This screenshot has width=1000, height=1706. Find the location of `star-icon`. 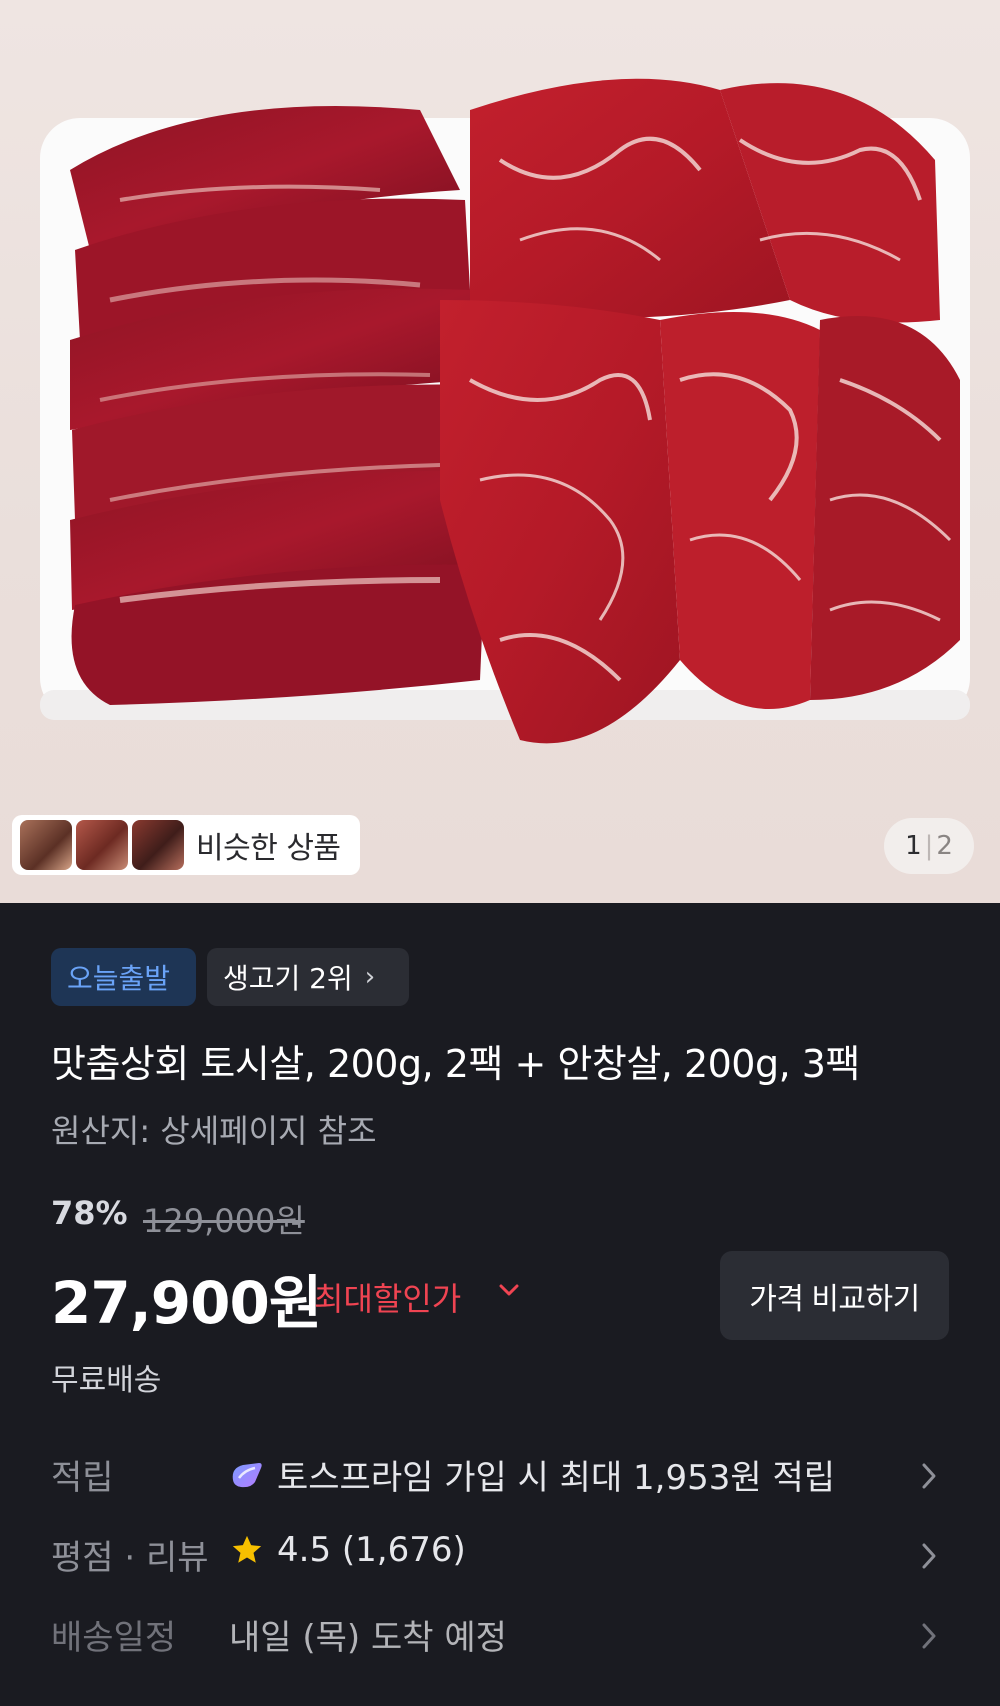

star-icon is located at coordinates (247, 1549).